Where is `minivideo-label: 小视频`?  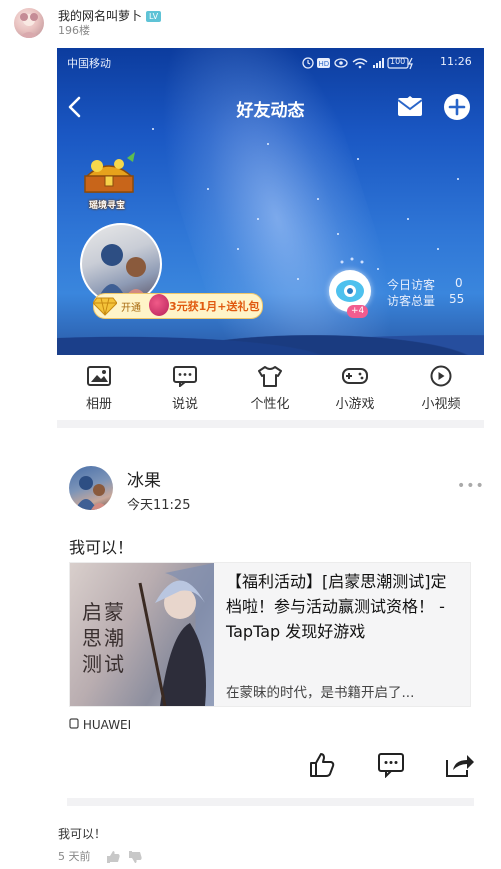
minivideo-label: 小视频 is located at coordinates (441, 404).